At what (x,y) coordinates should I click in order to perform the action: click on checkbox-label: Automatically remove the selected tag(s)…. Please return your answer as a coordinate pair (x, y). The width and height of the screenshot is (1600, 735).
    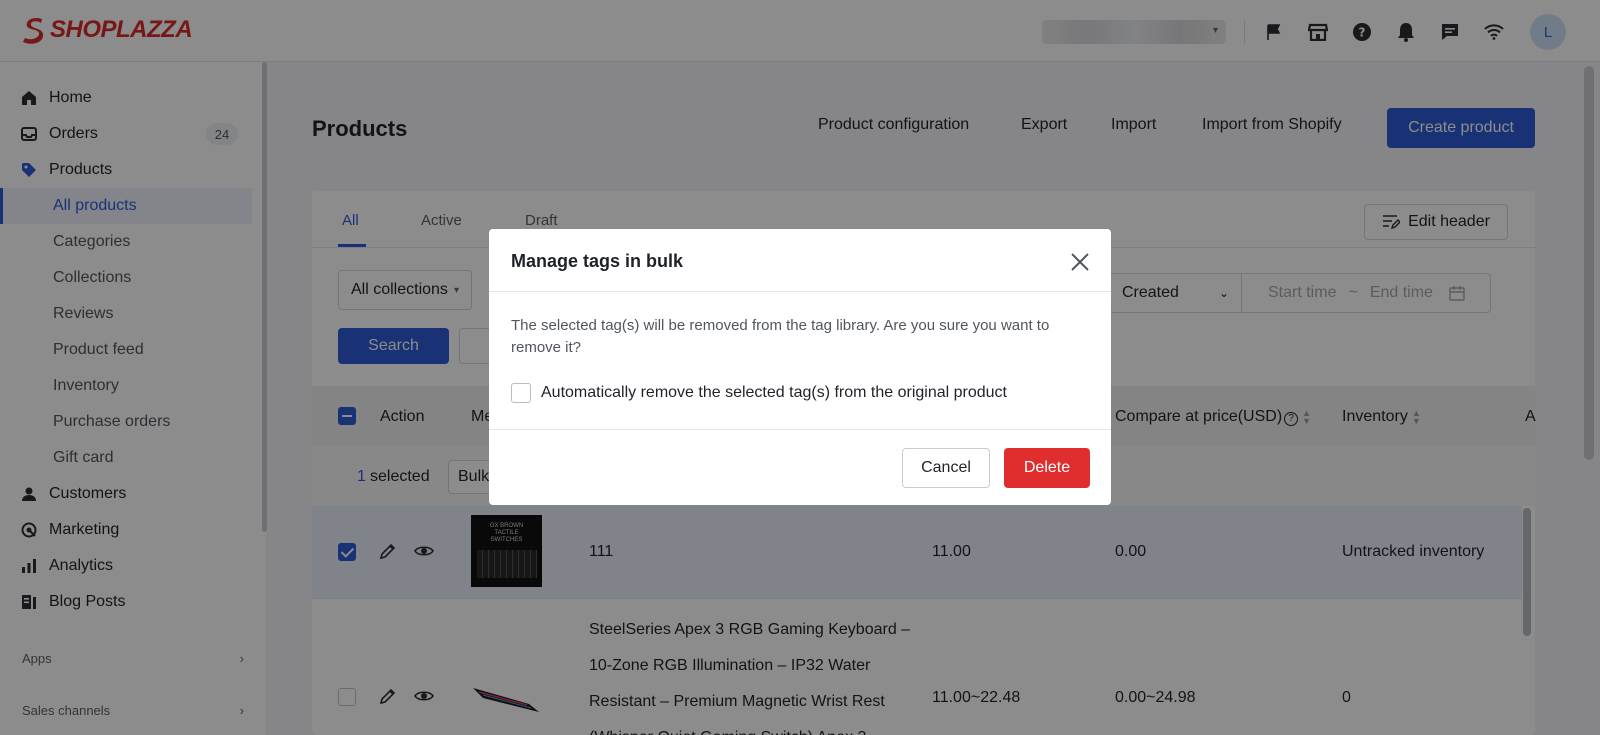
    Looking at the image, I should click on (774, 392).